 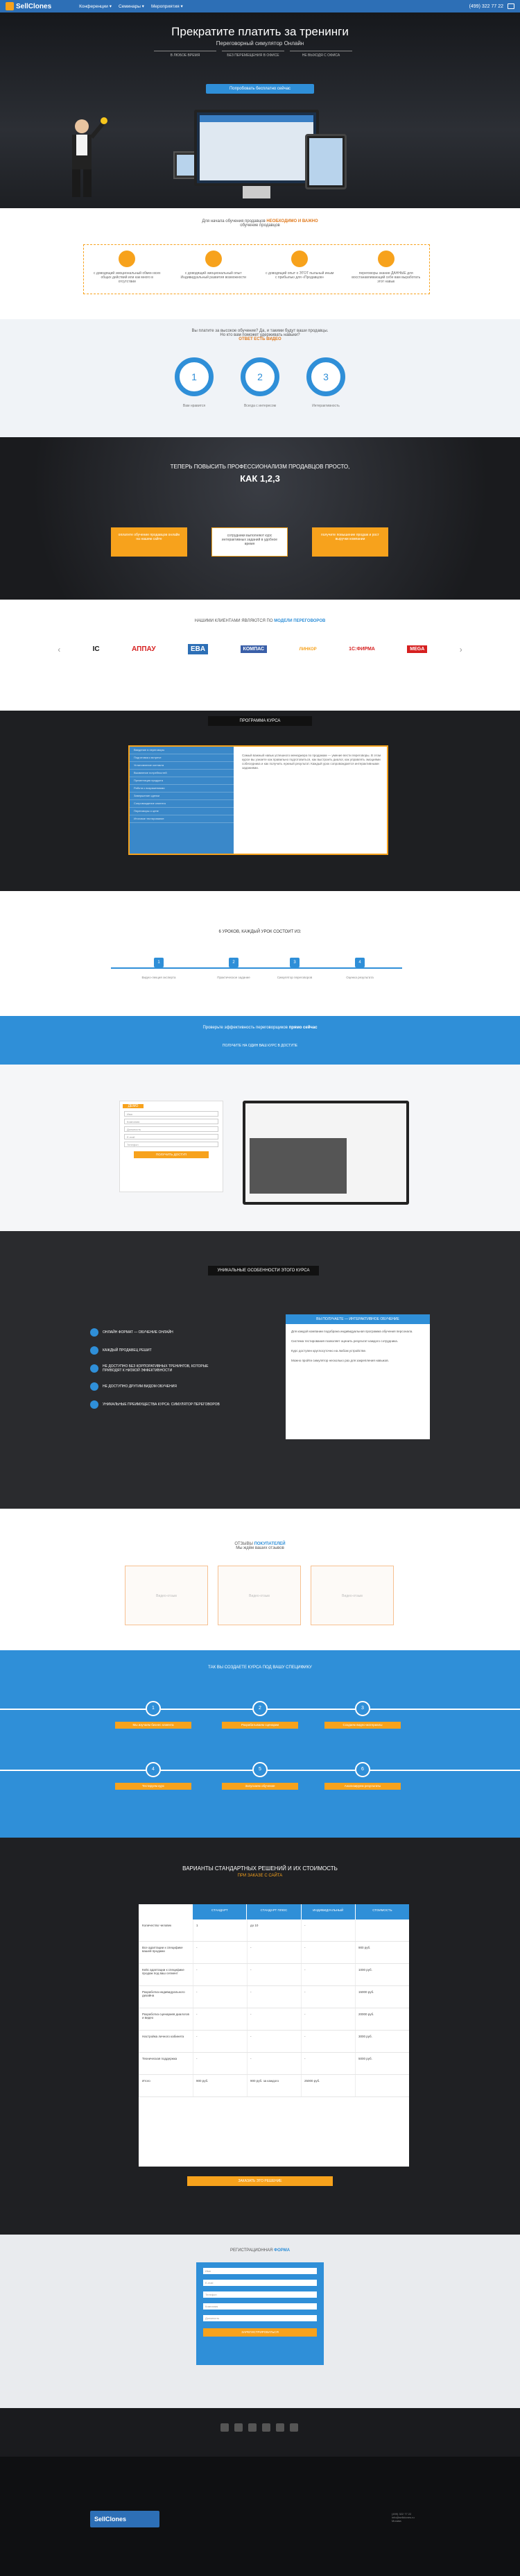 What do you see at coordinates (260, 1708) in the screenshot?
I see `process-node: 2` at bounding box center [260, 1708].